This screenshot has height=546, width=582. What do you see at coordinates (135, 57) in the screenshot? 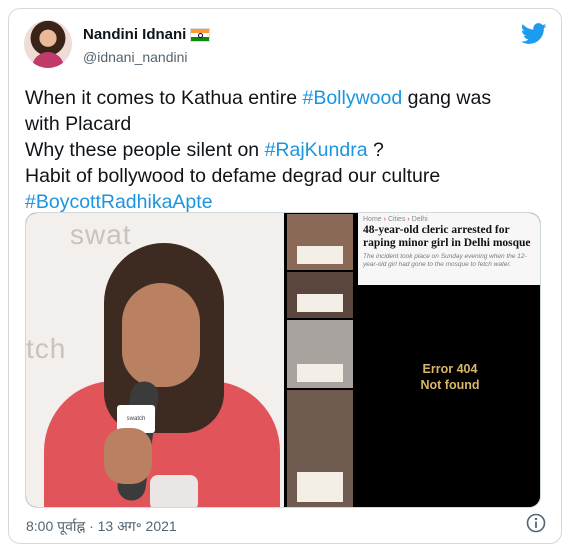
I see `user-handle: @idnani_nandini` at bounding box center [135, 57].